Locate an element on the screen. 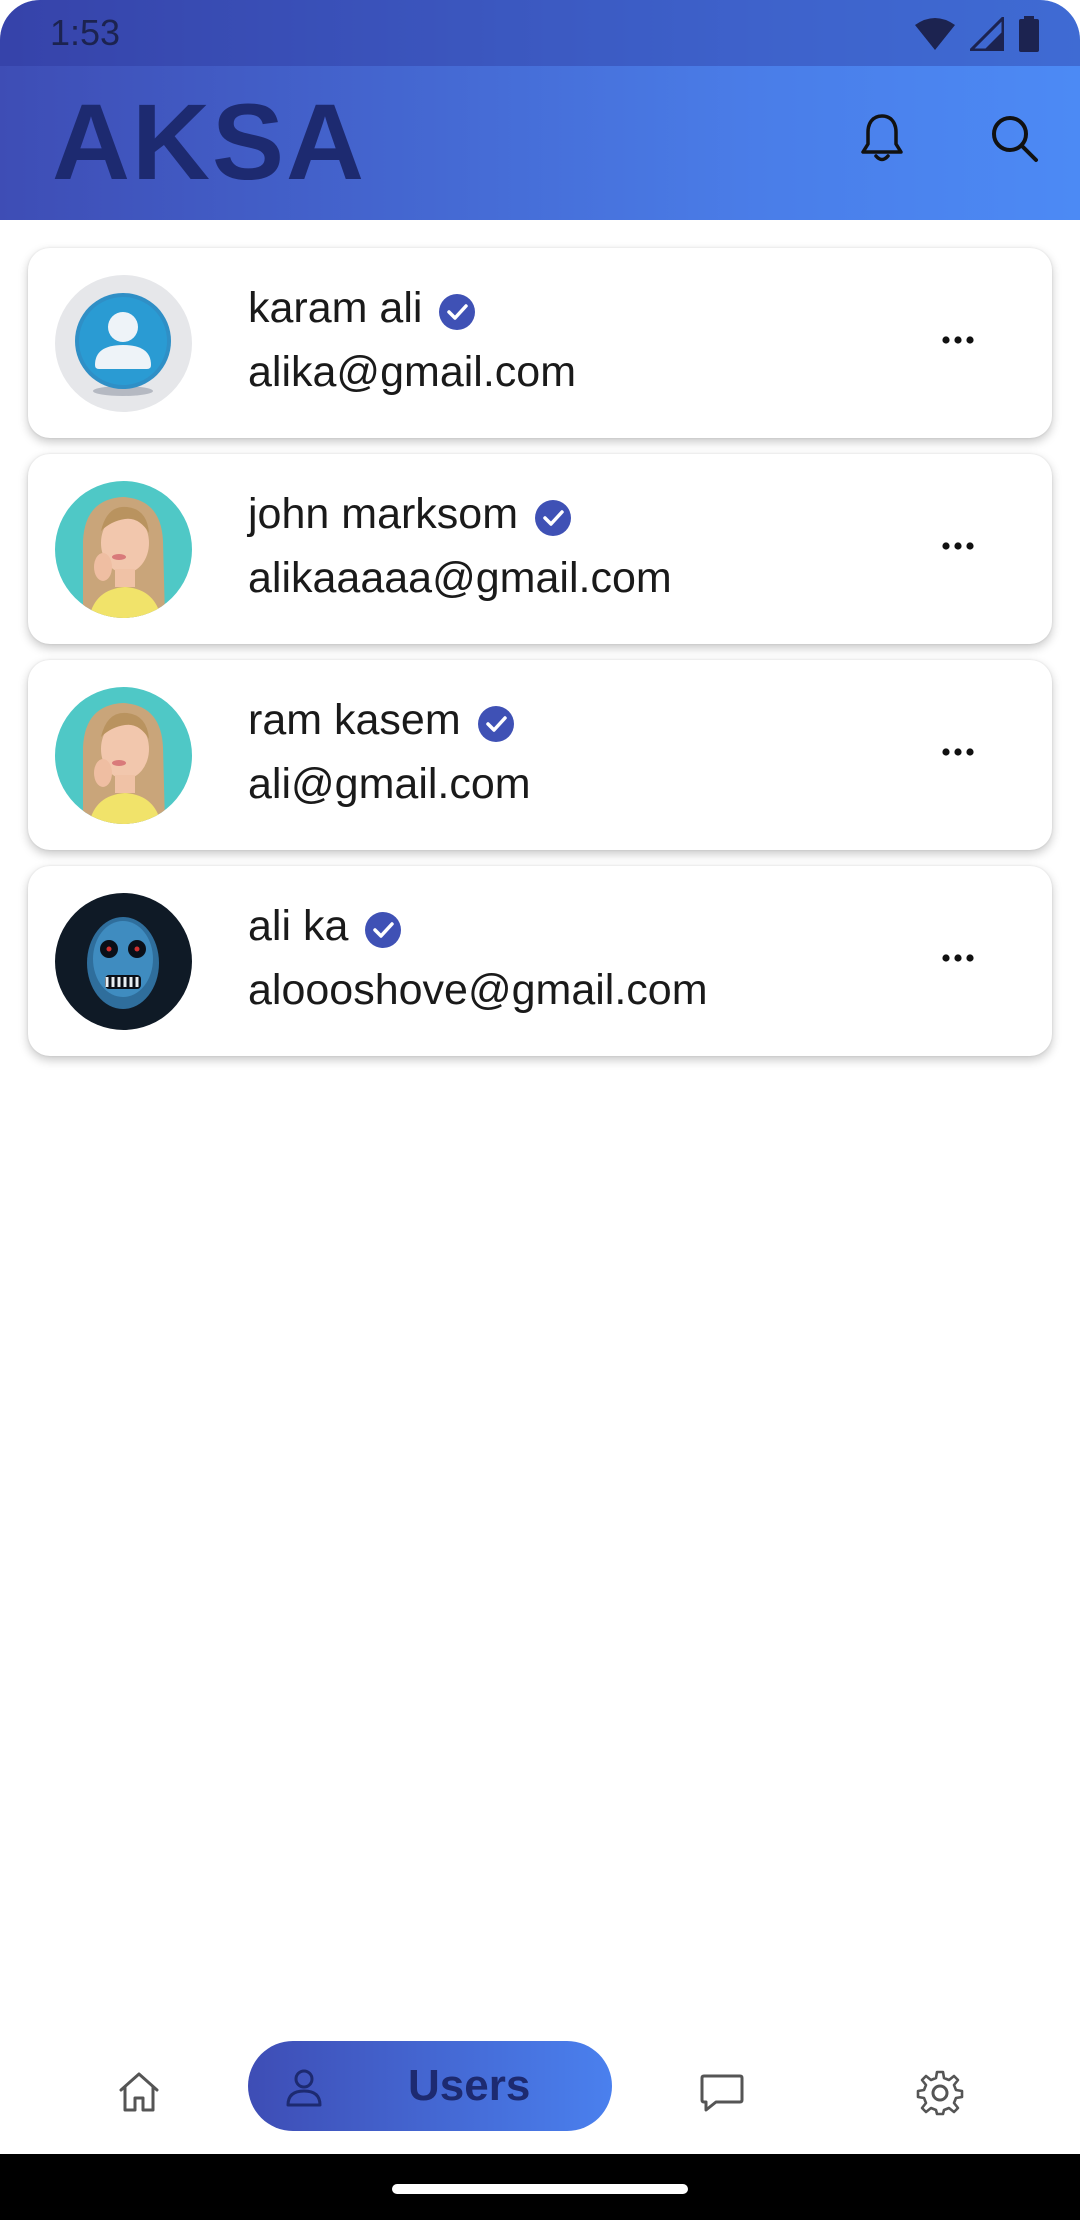 The width and height of the screenshot is (1080, 2220). user-name: karam ali is located at coordinates (335, 308).